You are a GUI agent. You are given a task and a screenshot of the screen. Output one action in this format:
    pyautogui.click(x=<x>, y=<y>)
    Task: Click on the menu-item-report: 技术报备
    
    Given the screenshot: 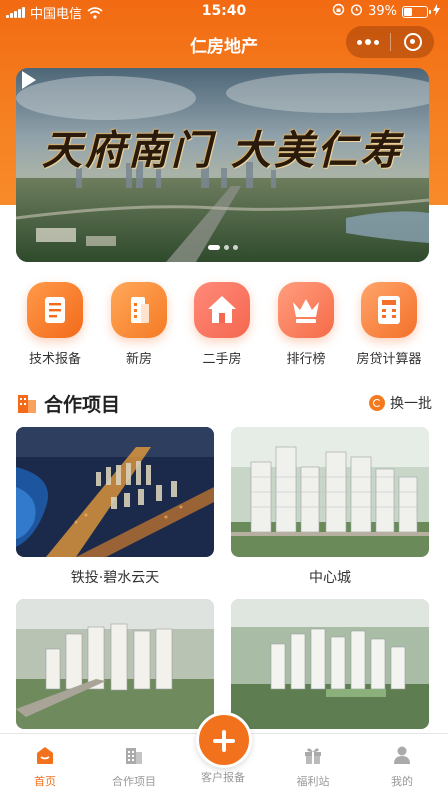 What is the action you would take?
    pyautogui.click(x=55, y=324)
    